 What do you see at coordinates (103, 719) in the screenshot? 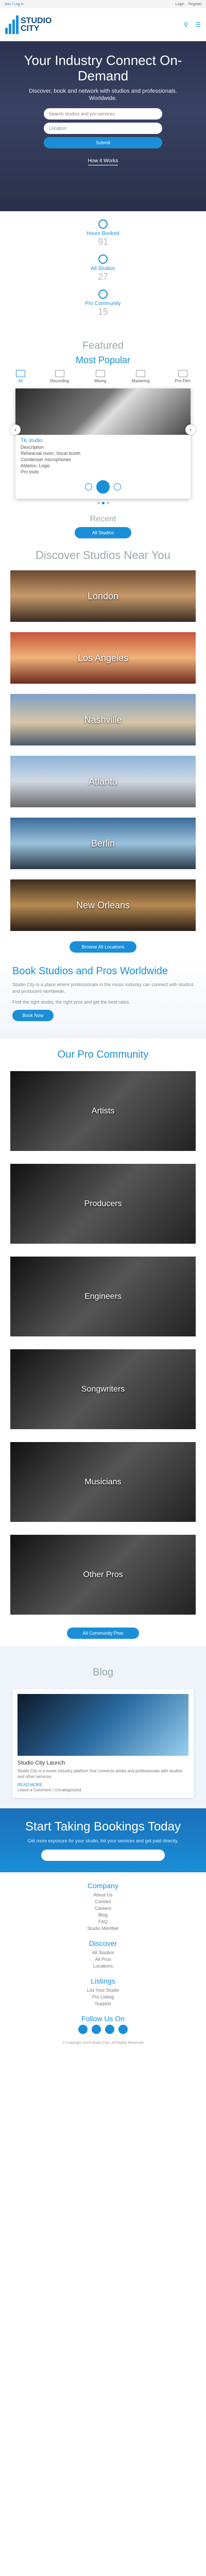
I see `city-card: Nashville` at bounding box center [103, 719].